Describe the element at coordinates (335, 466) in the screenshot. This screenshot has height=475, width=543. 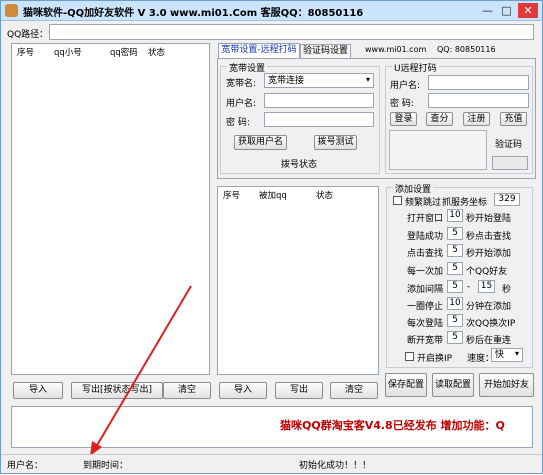
I see `status-init-text: 初始化成功！！！` at that location.